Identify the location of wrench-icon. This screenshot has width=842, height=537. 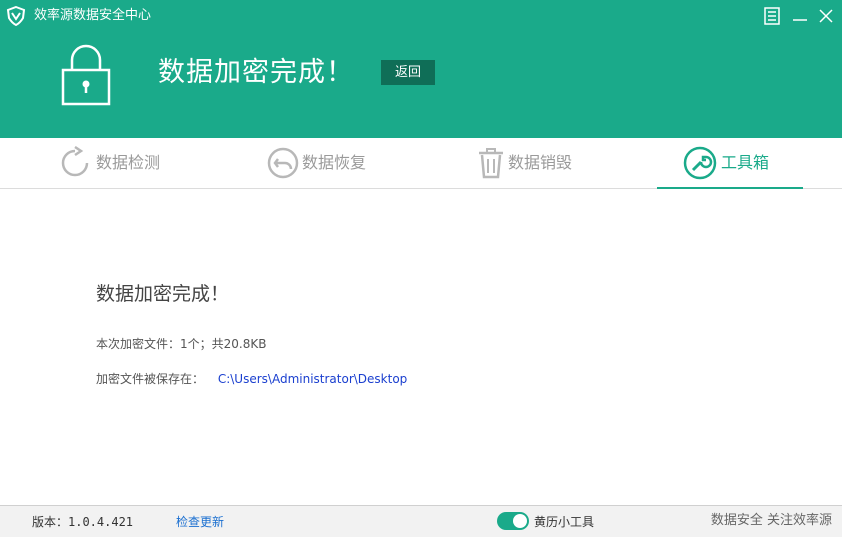
(700, 163).